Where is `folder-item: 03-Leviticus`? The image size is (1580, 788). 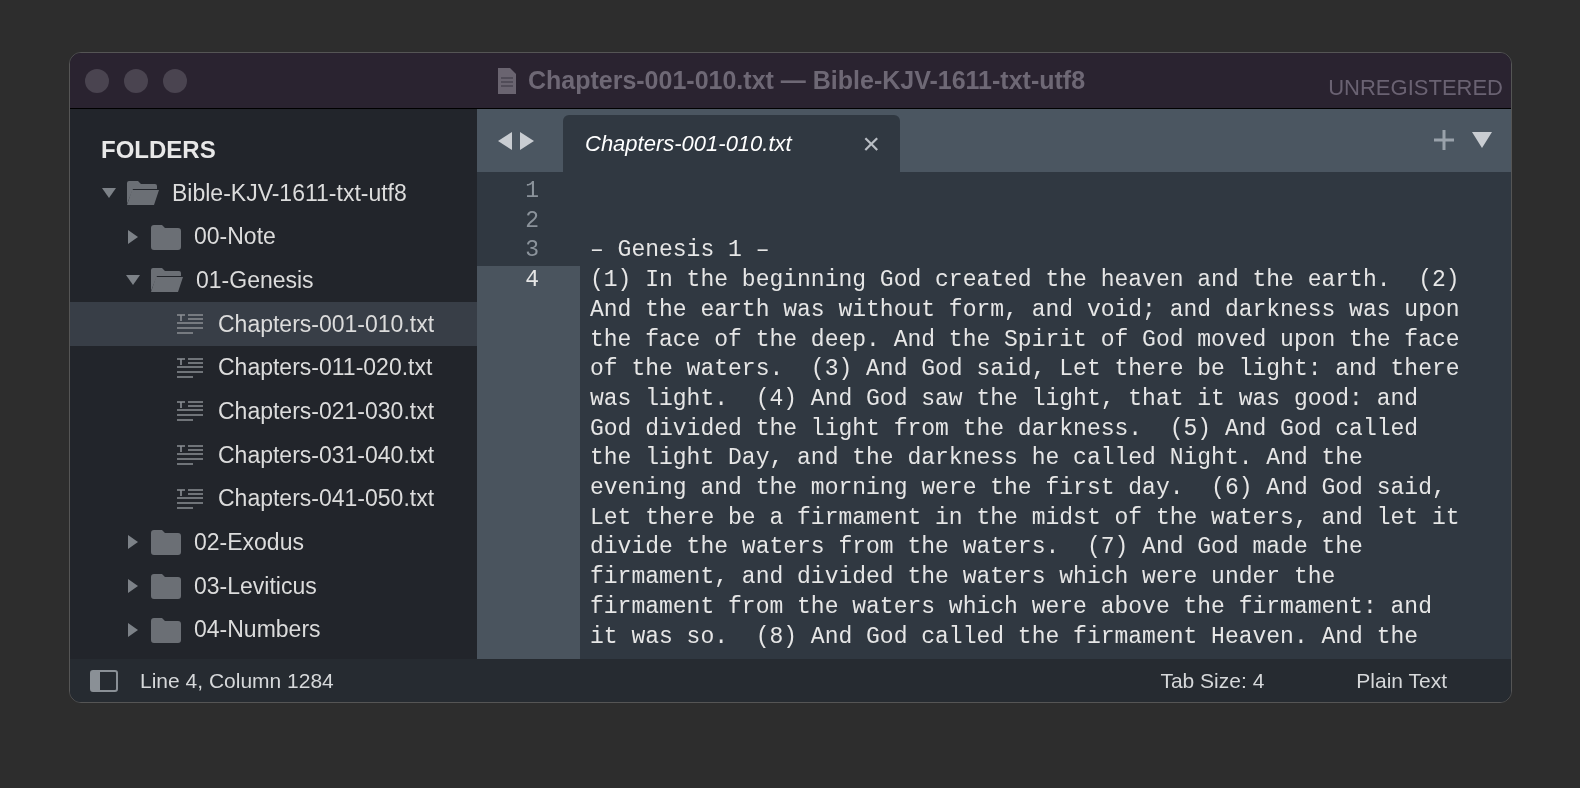
folder-item: 03-Leviticus is located at coordinates (273, 586).